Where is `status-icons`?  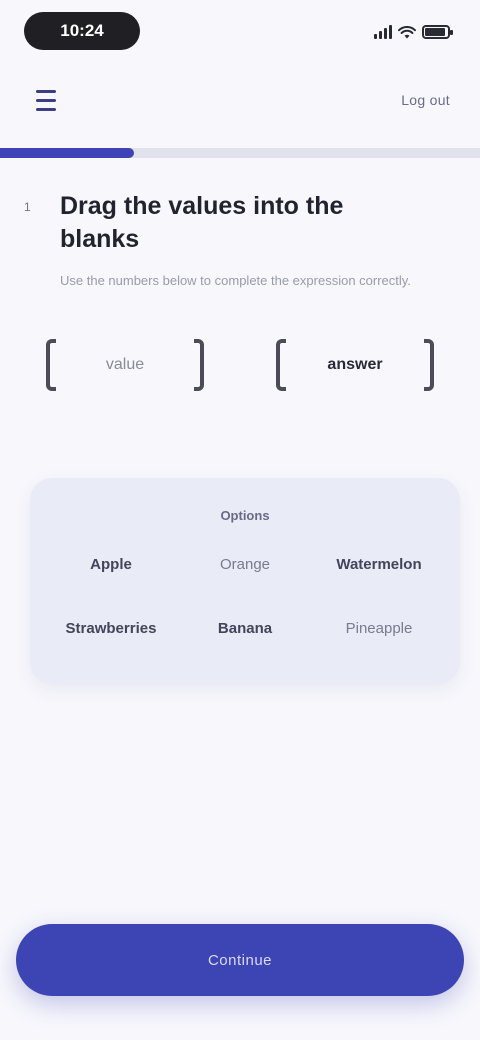
status-icons is located at coordinates (413, 32).